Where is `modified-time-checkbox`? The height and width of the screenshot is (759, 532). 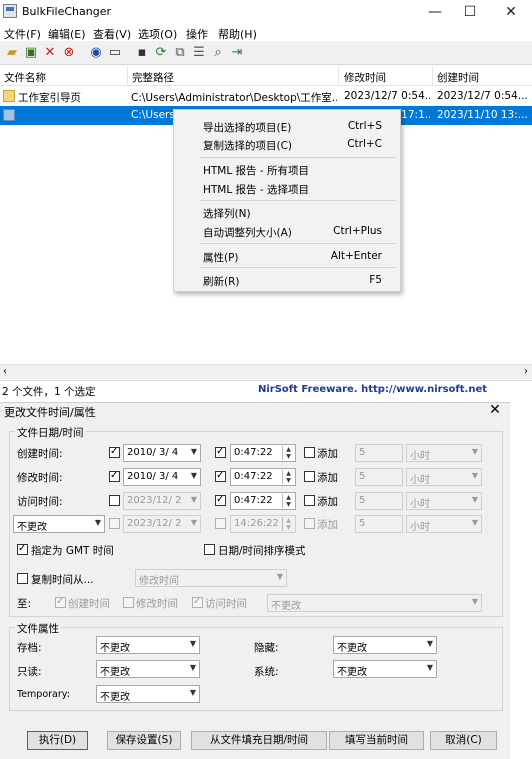
modified-time-checkbox is located at coordinates (220, 475).